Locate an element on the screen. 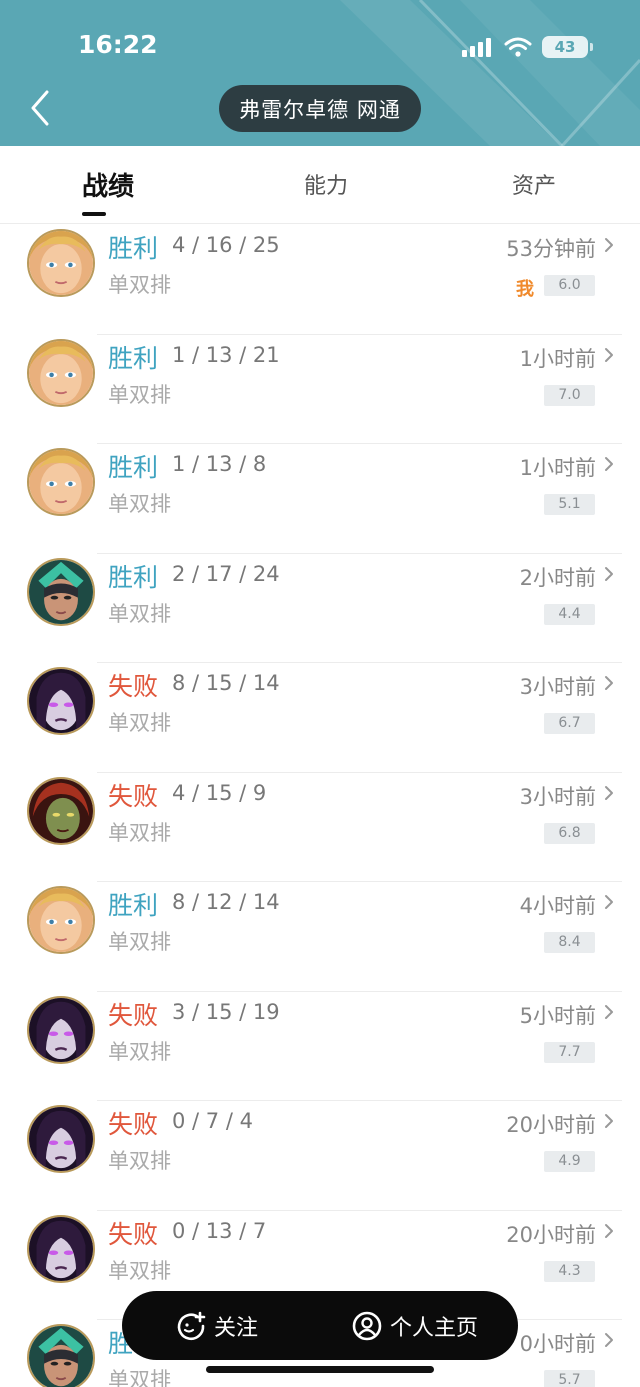 The width and height of the screenshot is (640, 1387). match-row: 失败 3 / 15 / 19 单双排 5小时前 7.7 is located at coordinates (320, 1046).